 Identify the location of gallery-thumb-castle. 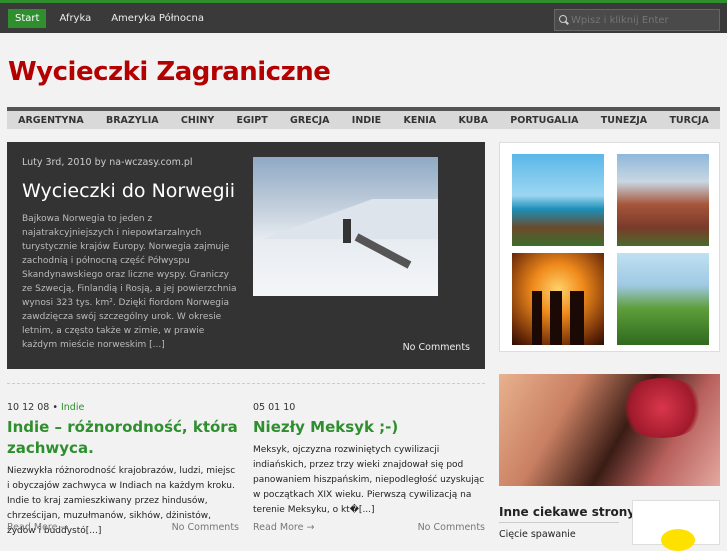
(663, 200).